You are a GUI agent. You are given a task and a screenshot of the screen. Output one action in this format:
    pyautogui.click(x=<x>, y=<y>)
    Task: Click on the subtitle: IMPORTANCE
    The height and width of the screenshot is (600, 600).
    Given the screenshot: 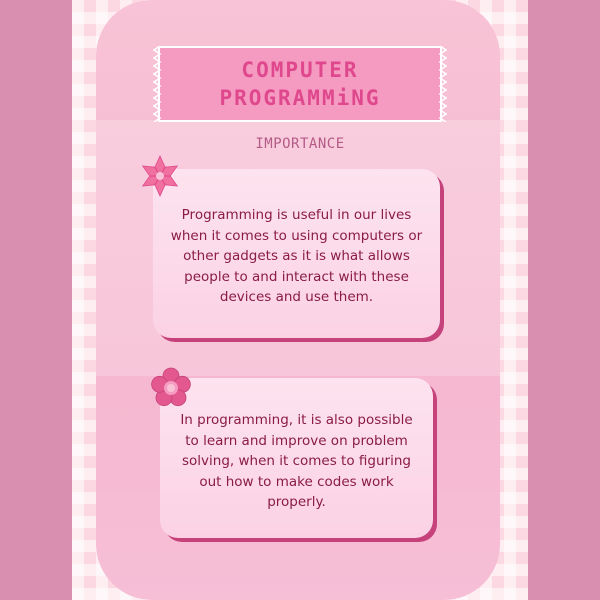 What is the action you would take?
    pyautogui.click(x=300, y=144)
    